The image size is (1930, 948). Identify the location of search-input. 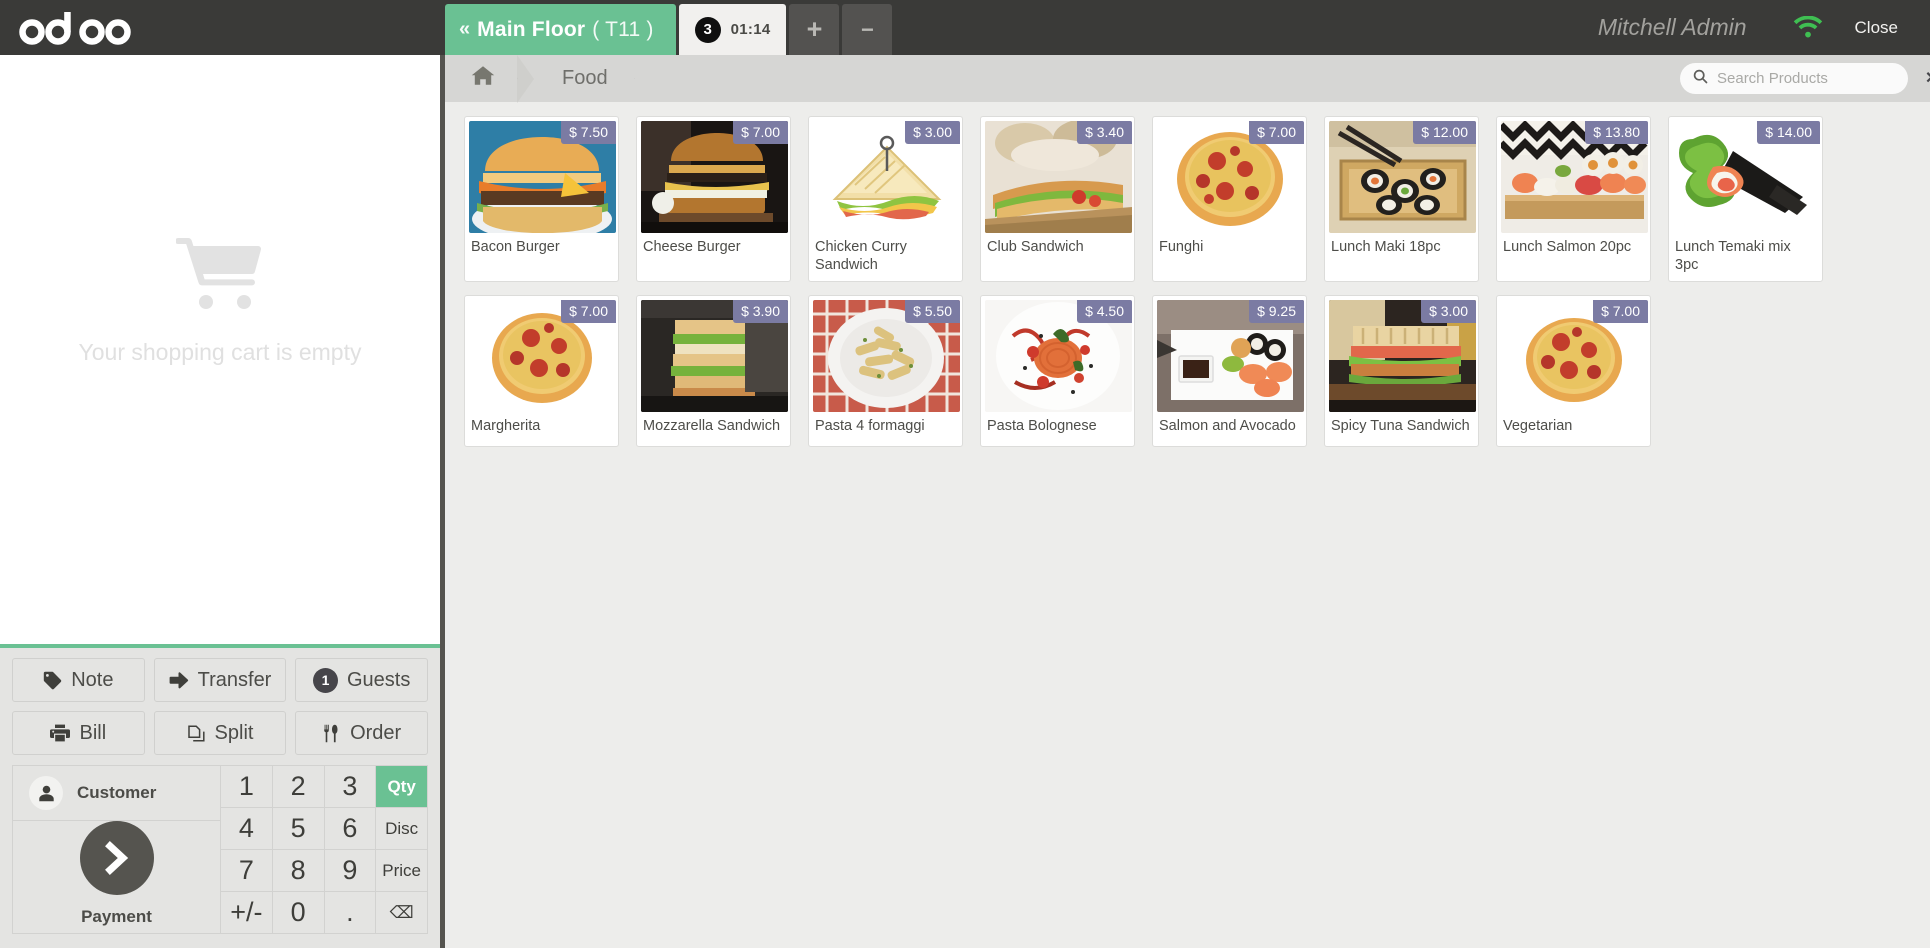
(1816, 78).